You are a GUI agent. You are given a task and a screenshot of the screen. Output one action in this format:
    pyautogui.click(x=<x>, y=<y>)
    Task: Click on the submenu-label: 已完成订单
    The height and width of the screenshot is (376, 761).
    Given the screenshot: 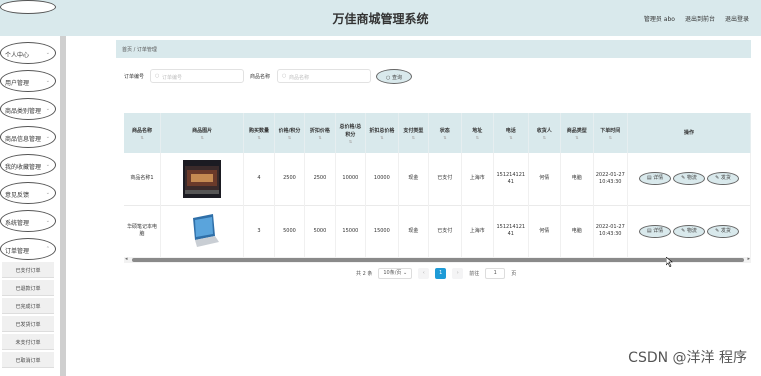 What is the action you would take?
    pyautogui.click(x=28, y=307)
    